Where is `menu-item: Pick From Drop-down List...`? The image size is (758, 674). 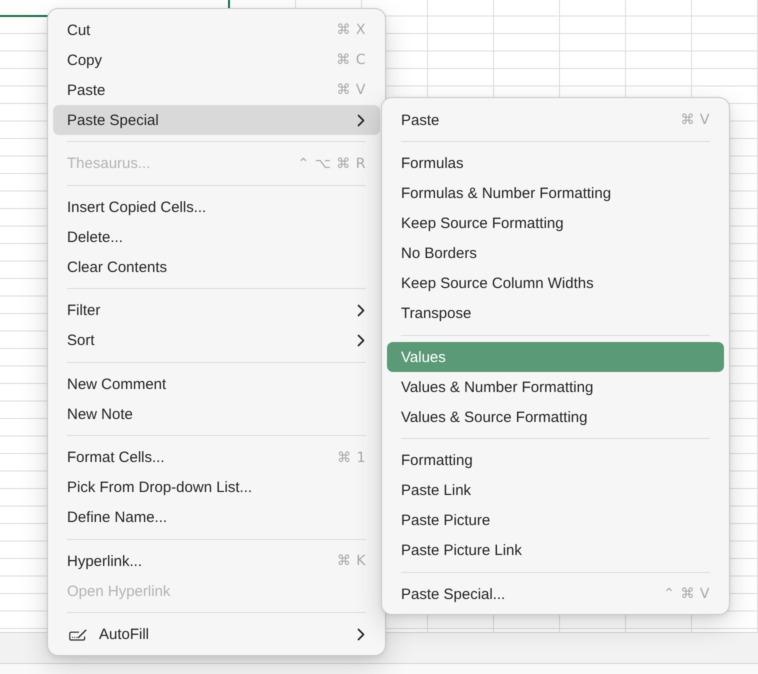
menu-item: Pick From Drop-down List... is located at coordinates (216, 487).